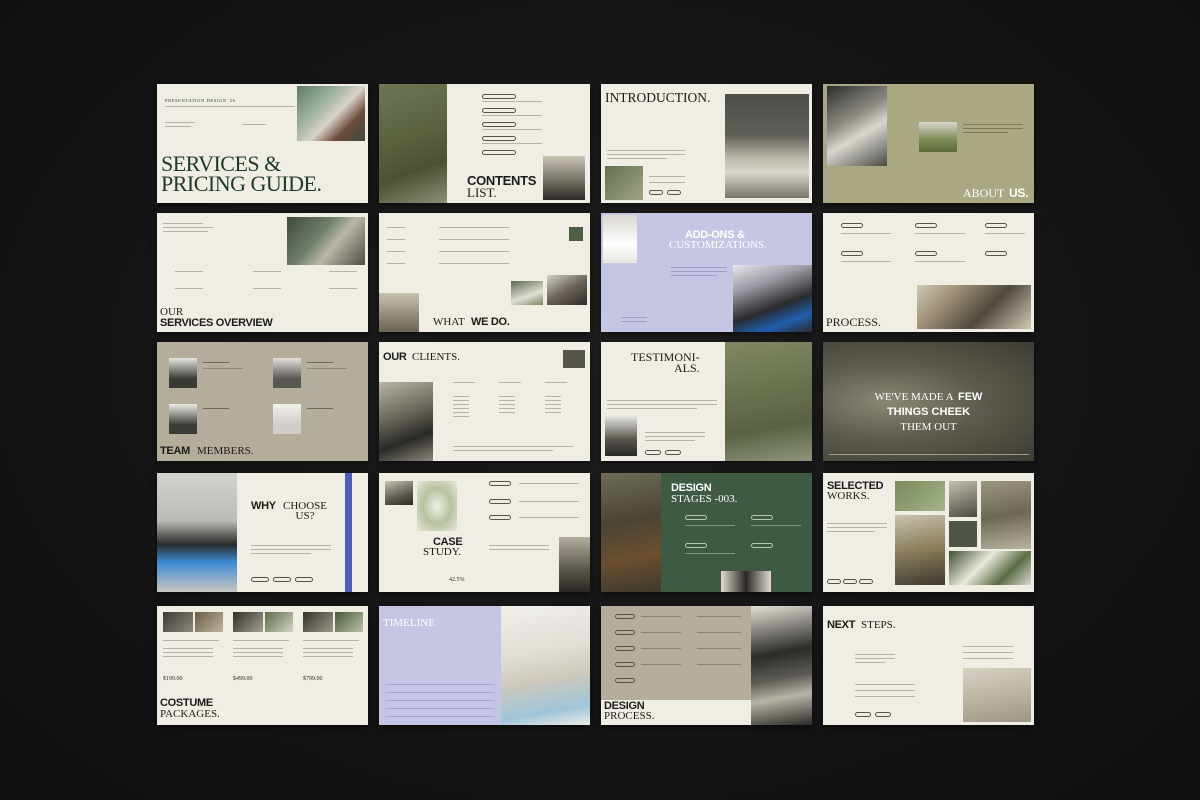 This screenshot has height=800, width=1200. I want to click on stage-pill, so click(762, 517).